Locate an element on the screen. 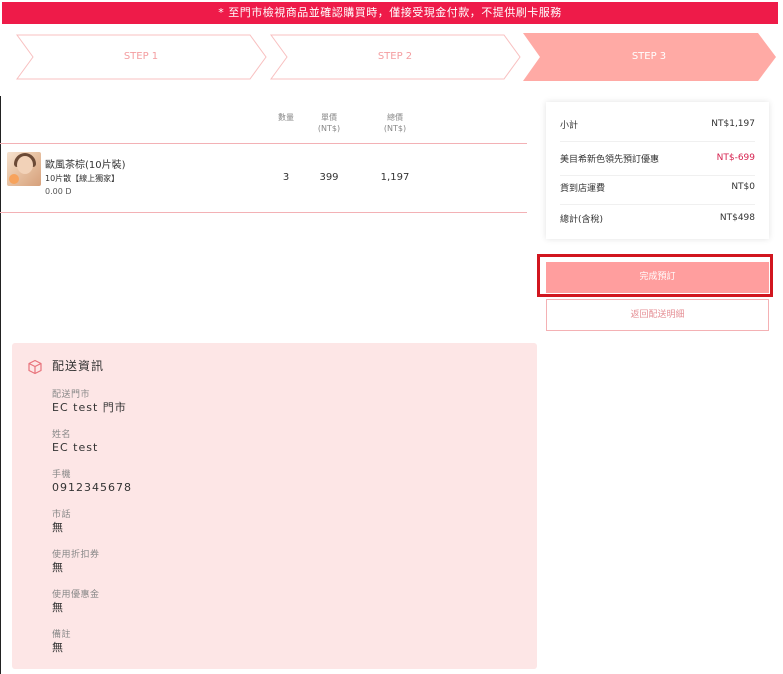 Image resolution: width=783 pixels, height=674 pixels. field-mobile-value: 0912345678 is located at coordinates (92, 487).